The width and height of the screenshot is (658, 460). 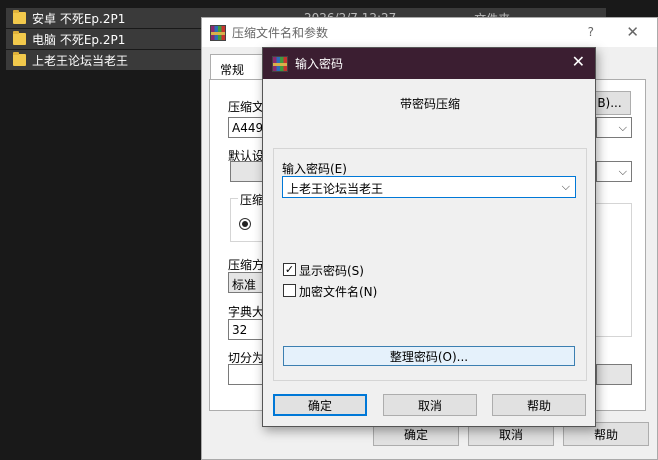 I want to click on archive-format-radio, so click(x=245, y=224).